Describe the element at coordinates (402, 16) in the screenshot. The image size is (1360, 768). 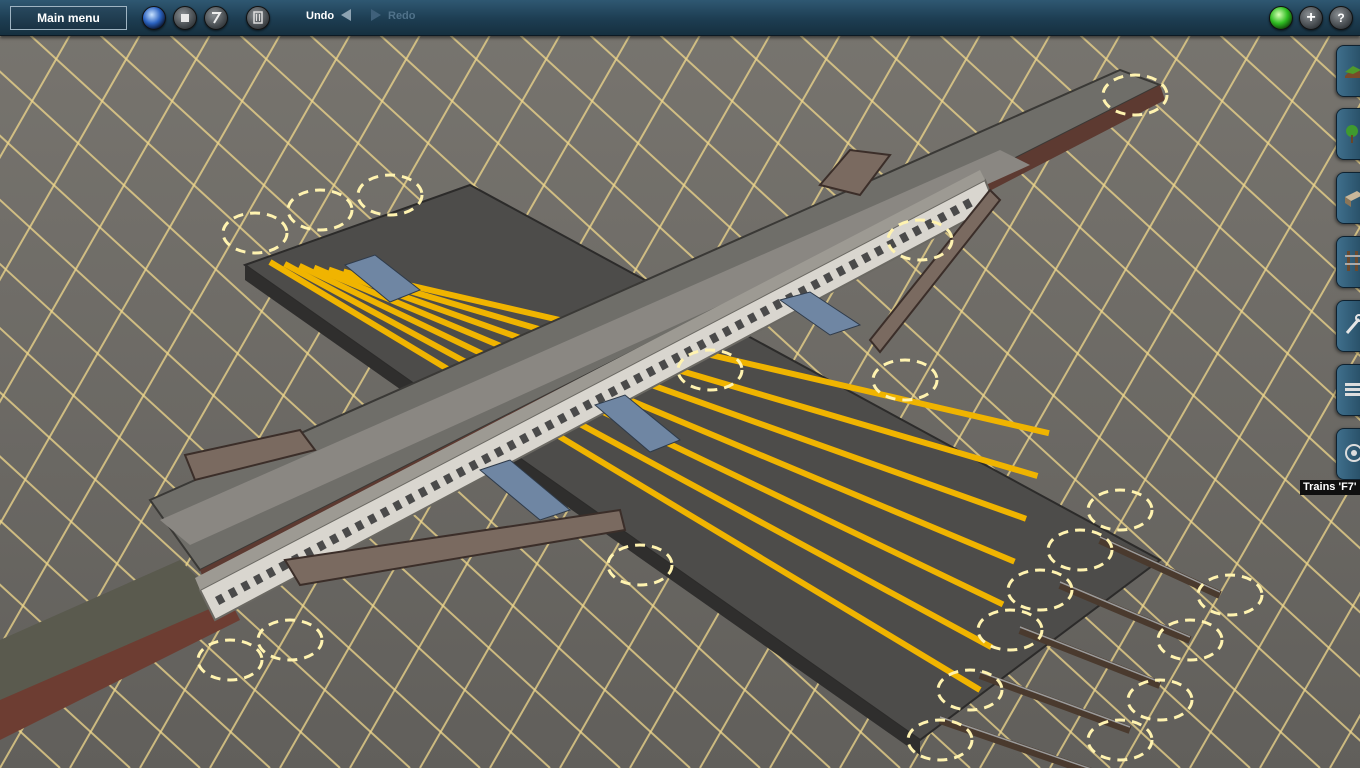
I see `redo-label: Redo` at that location.